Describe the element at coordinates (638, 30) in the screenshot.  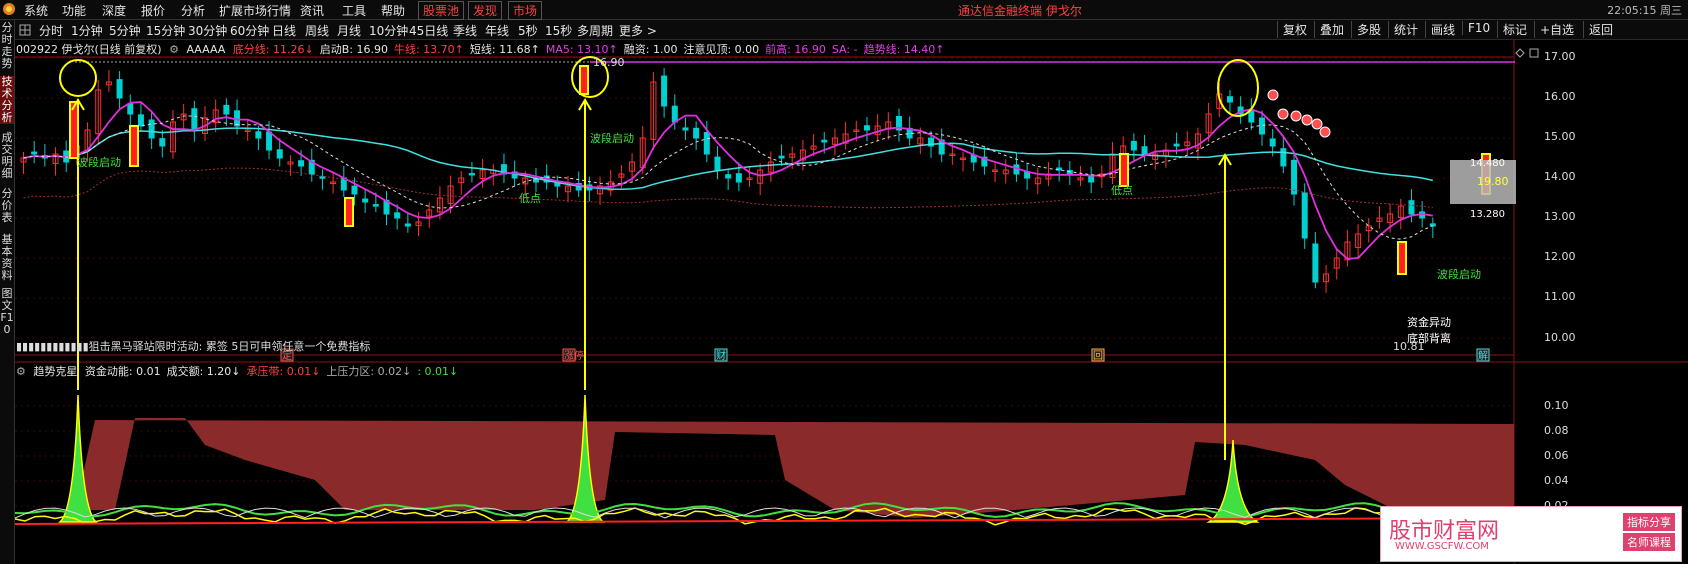
I see `more-periods: 更多 >` at that location.